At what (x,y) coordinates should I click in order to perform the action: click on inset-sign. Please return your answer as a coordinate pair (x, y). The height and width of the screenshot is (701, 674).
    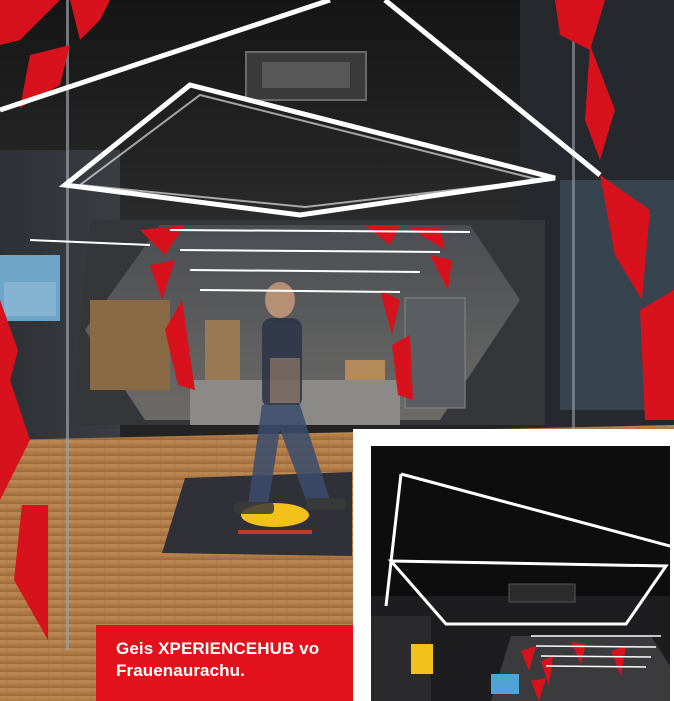
    Looking at the image, I should click on (422, 659).